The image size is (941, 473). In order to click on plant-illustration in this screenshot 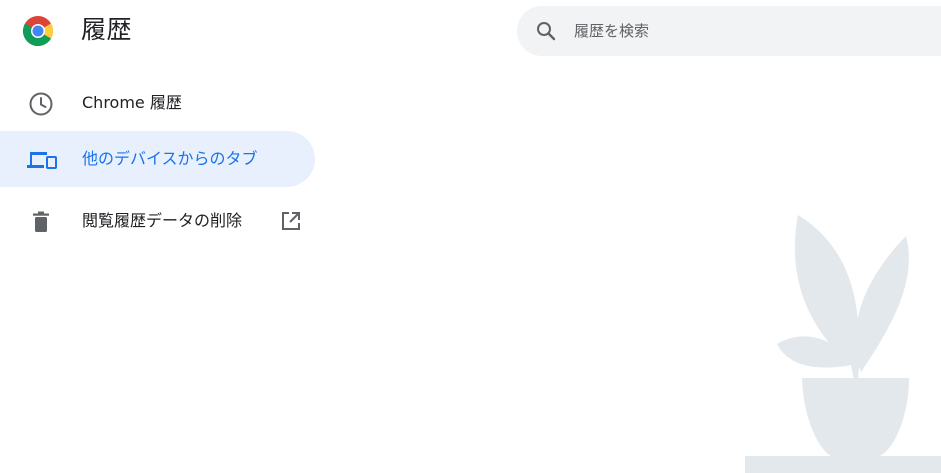, I will do `click(843, 344)`.